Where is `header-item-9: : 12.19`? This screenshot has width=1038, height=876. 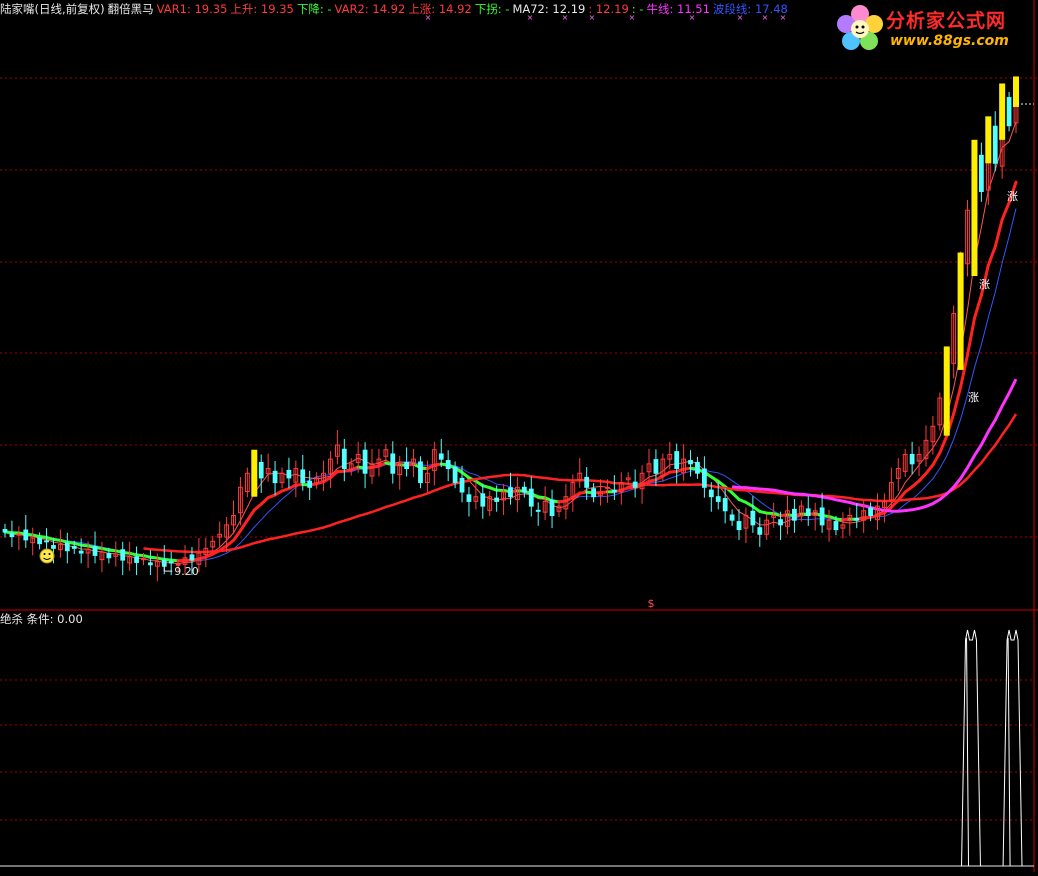 header-item-9: : 12.19 is located at coordinates (608, 9).